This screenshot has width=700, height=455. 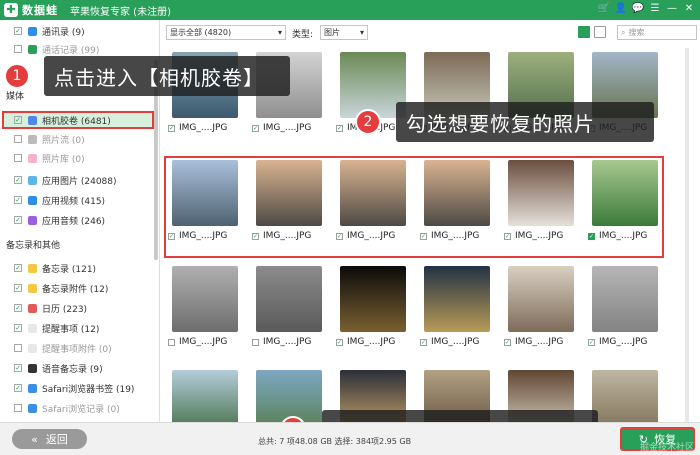 I want to click on selection-status: 总共: 7 项48.08 GB 选择: 384项2.95 GB, so click(x=335, y=441).